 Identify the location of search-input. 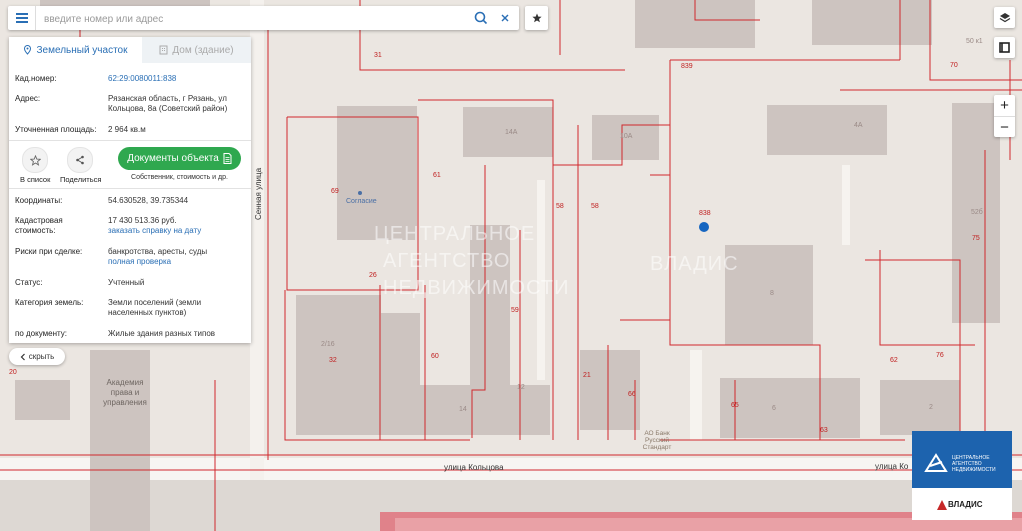
(254, 19).